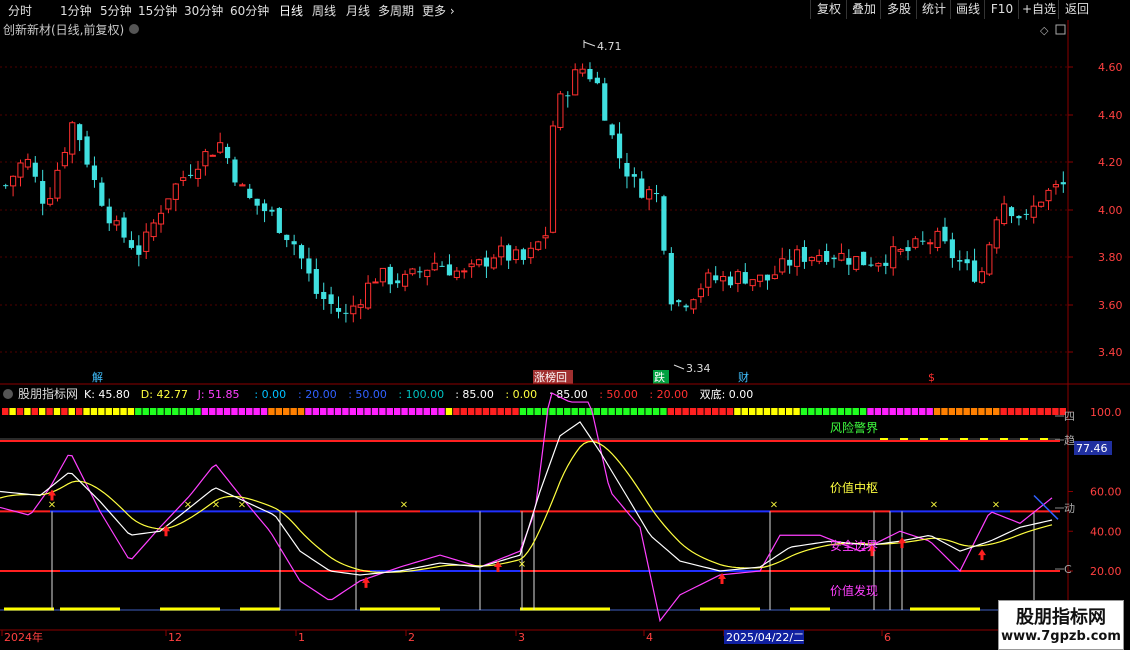 This screenshot has width=1130, height=650. I want to click on period-tab-7: 周线, so click(324, 10).